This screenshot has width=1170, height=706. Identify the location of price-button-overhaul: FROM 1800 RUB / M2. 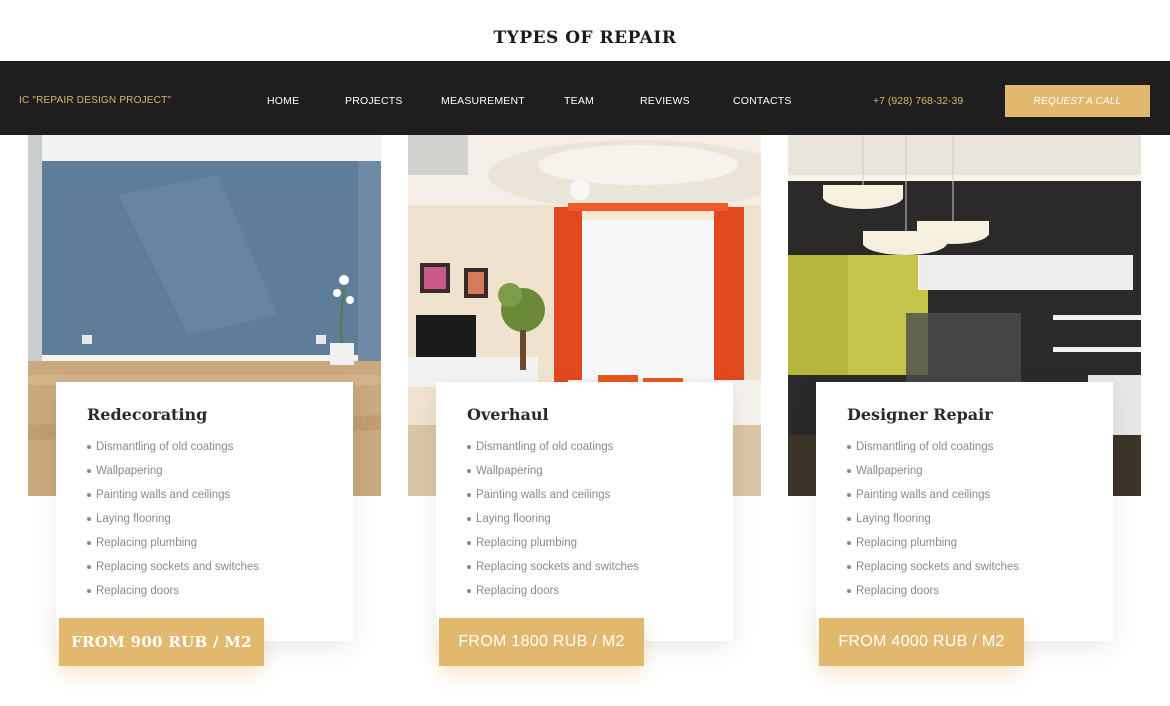
(541, 642).